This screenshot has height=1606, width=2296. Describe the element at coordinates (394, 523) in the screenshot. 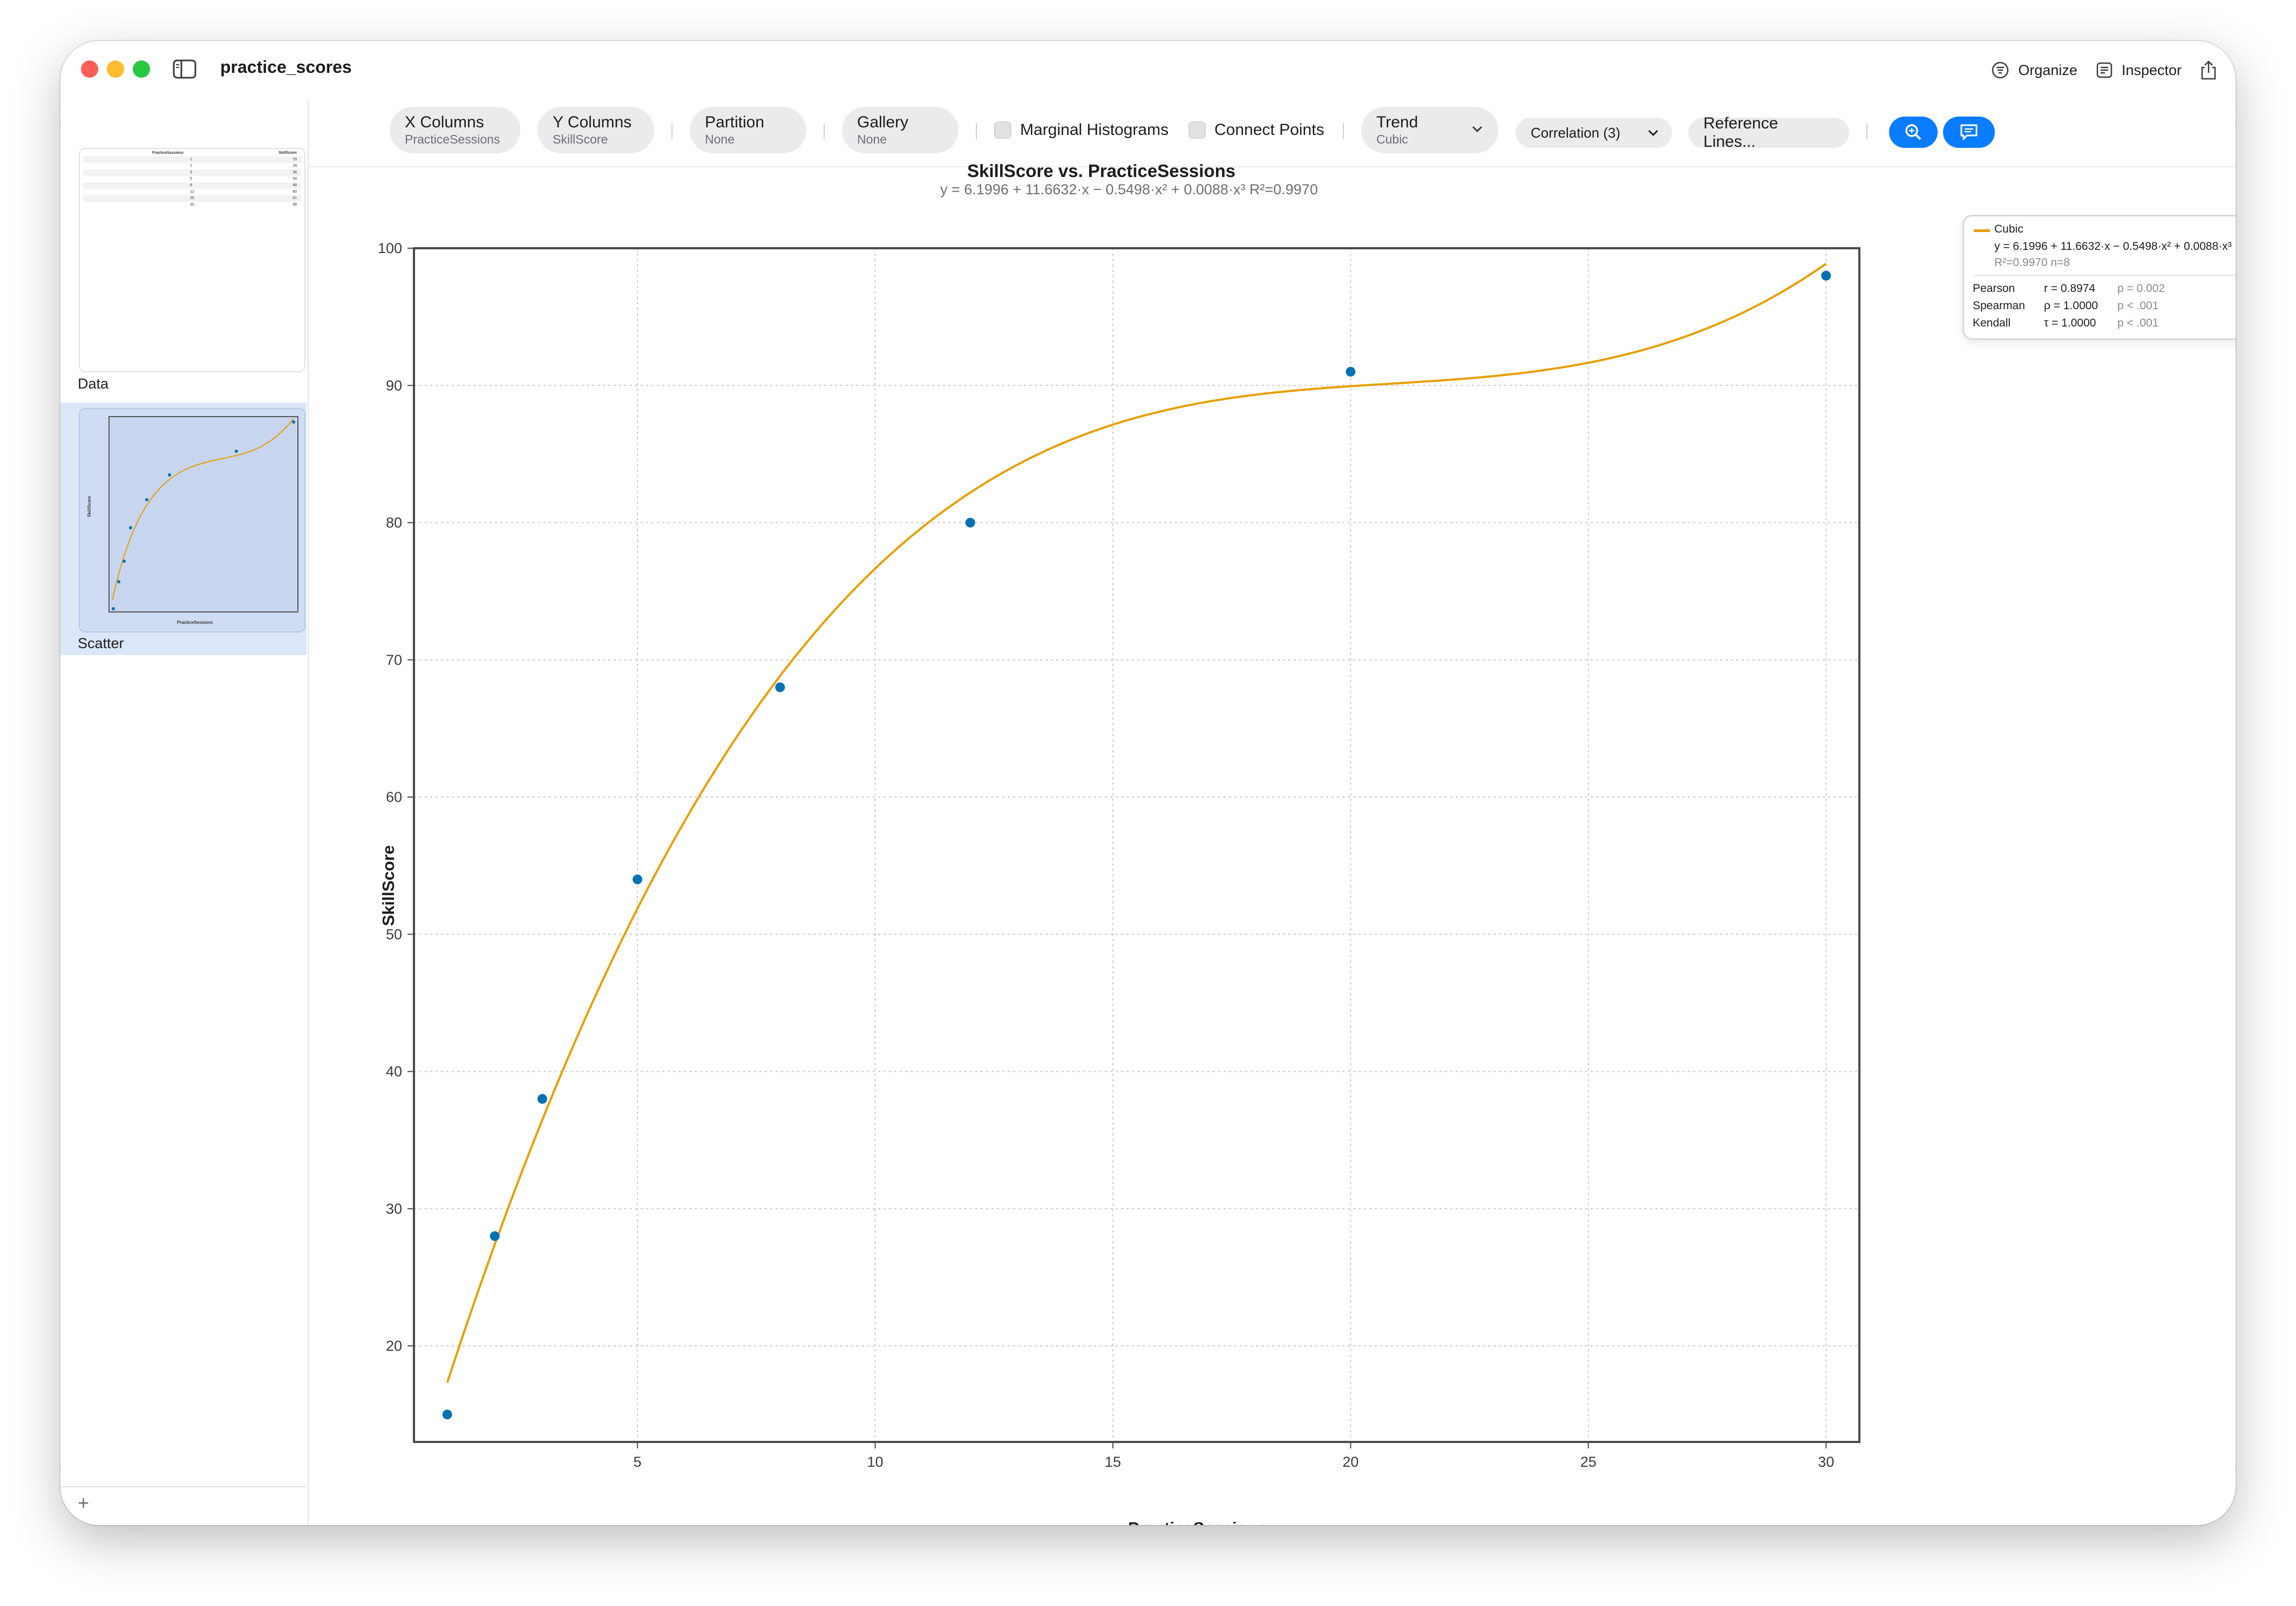

I see `y-tick-label: 80` at that location.